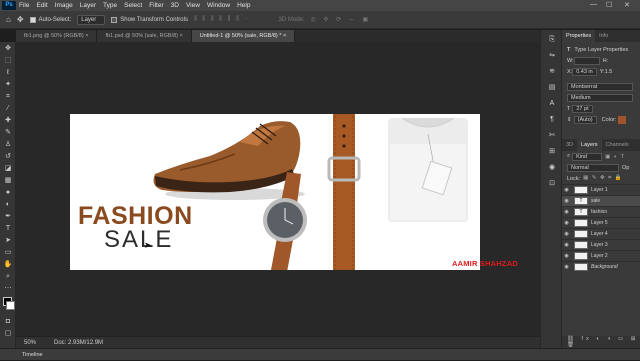 This screenshot has height=361, width=640. I want to click on history-brush-icon: ↺, so click(8, 156).